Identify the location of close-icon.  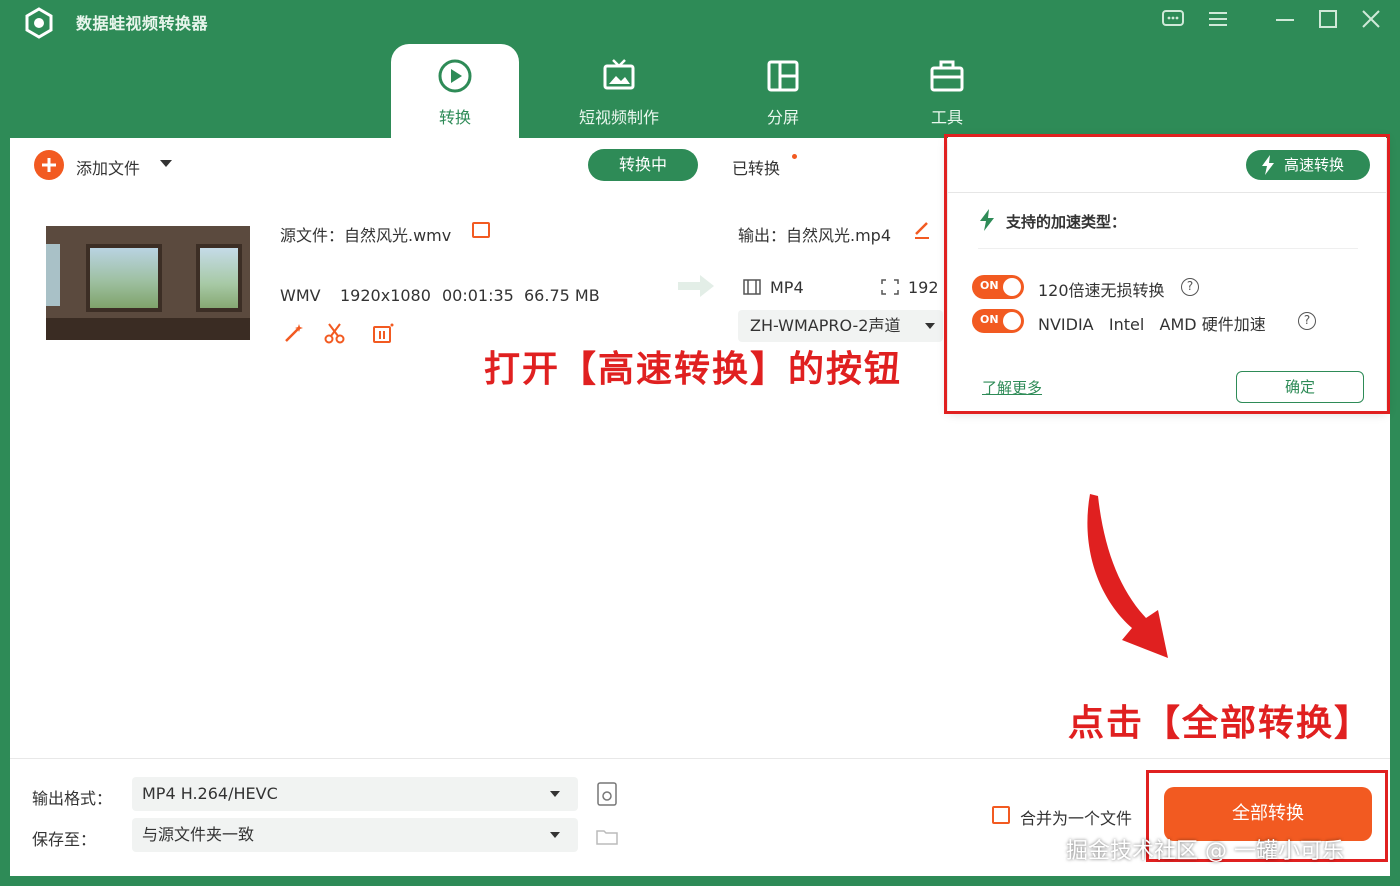
(1371, 19).